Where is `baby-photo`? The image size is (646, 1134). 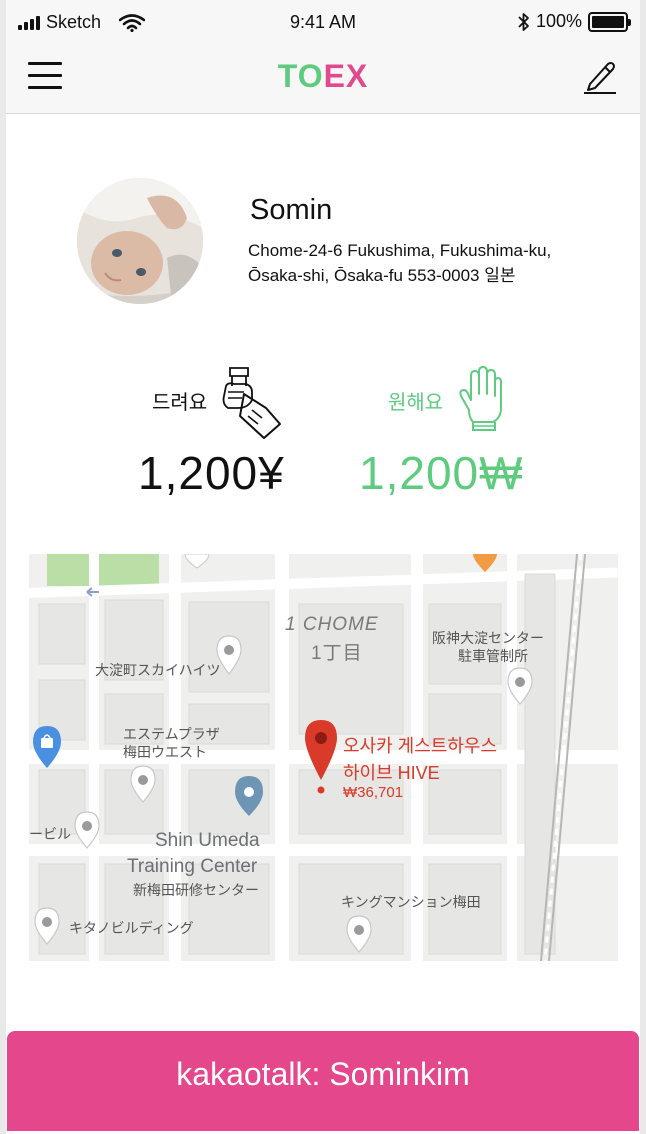
baby-photo is located at coordinates (140, 241).